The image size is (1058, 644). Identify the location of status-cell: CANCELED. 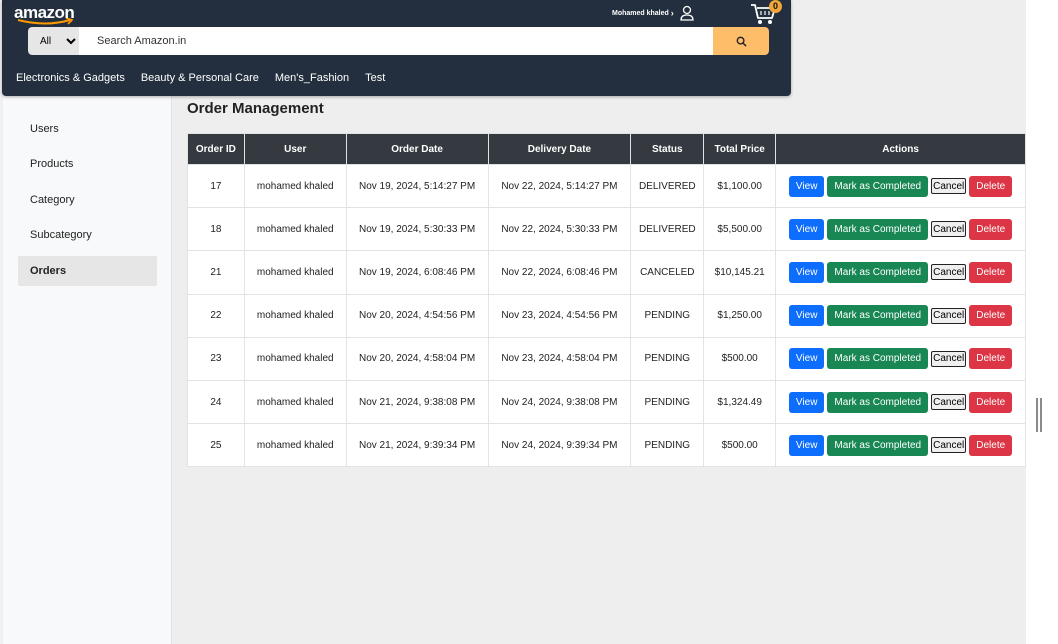
(667, 272).